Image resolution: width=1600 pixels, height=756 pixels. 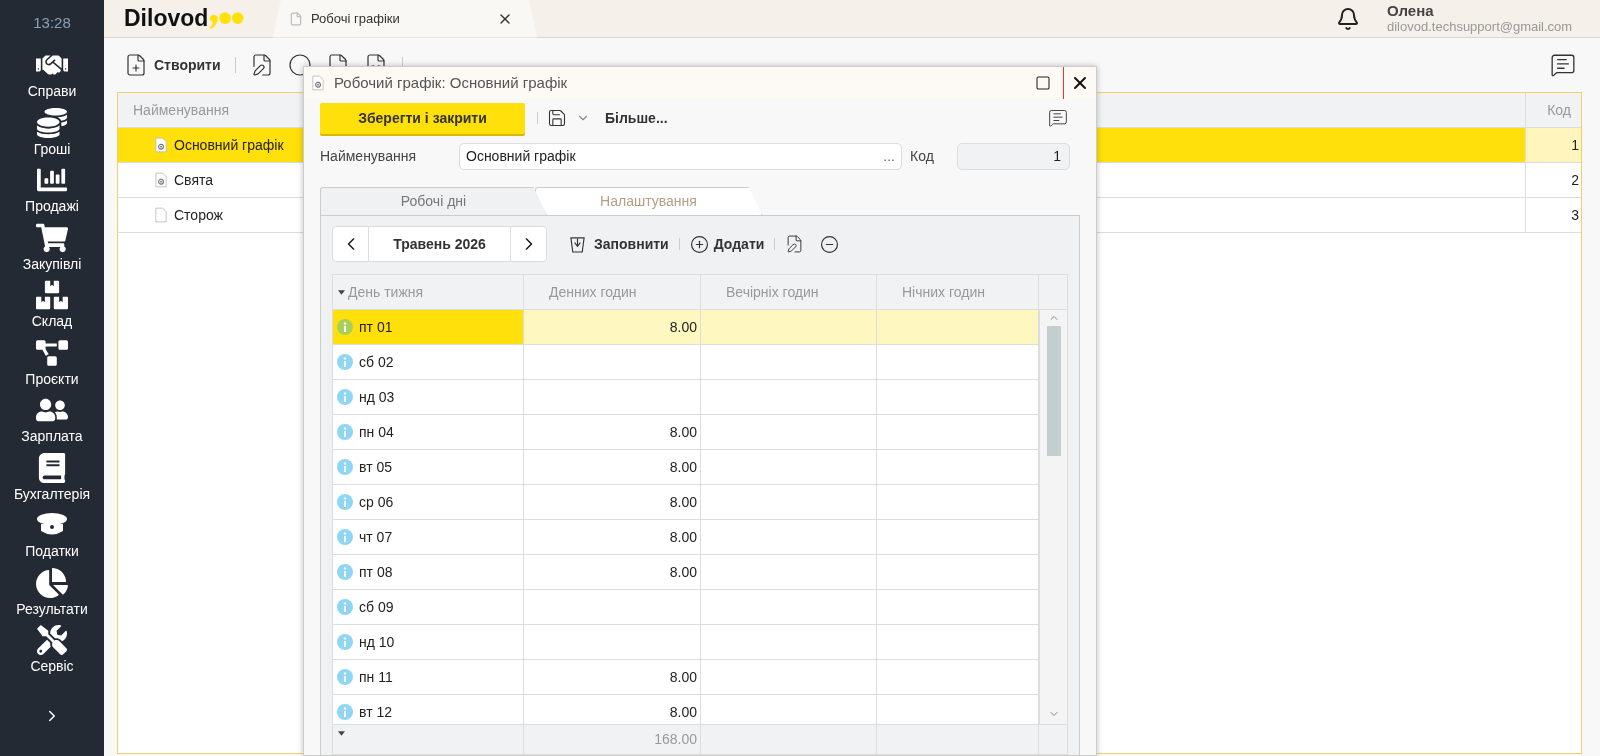 What do you see at coordinates (1013, 156) in the screenshot?
I see `code-field: 1` at bounding box center [1013, 156].